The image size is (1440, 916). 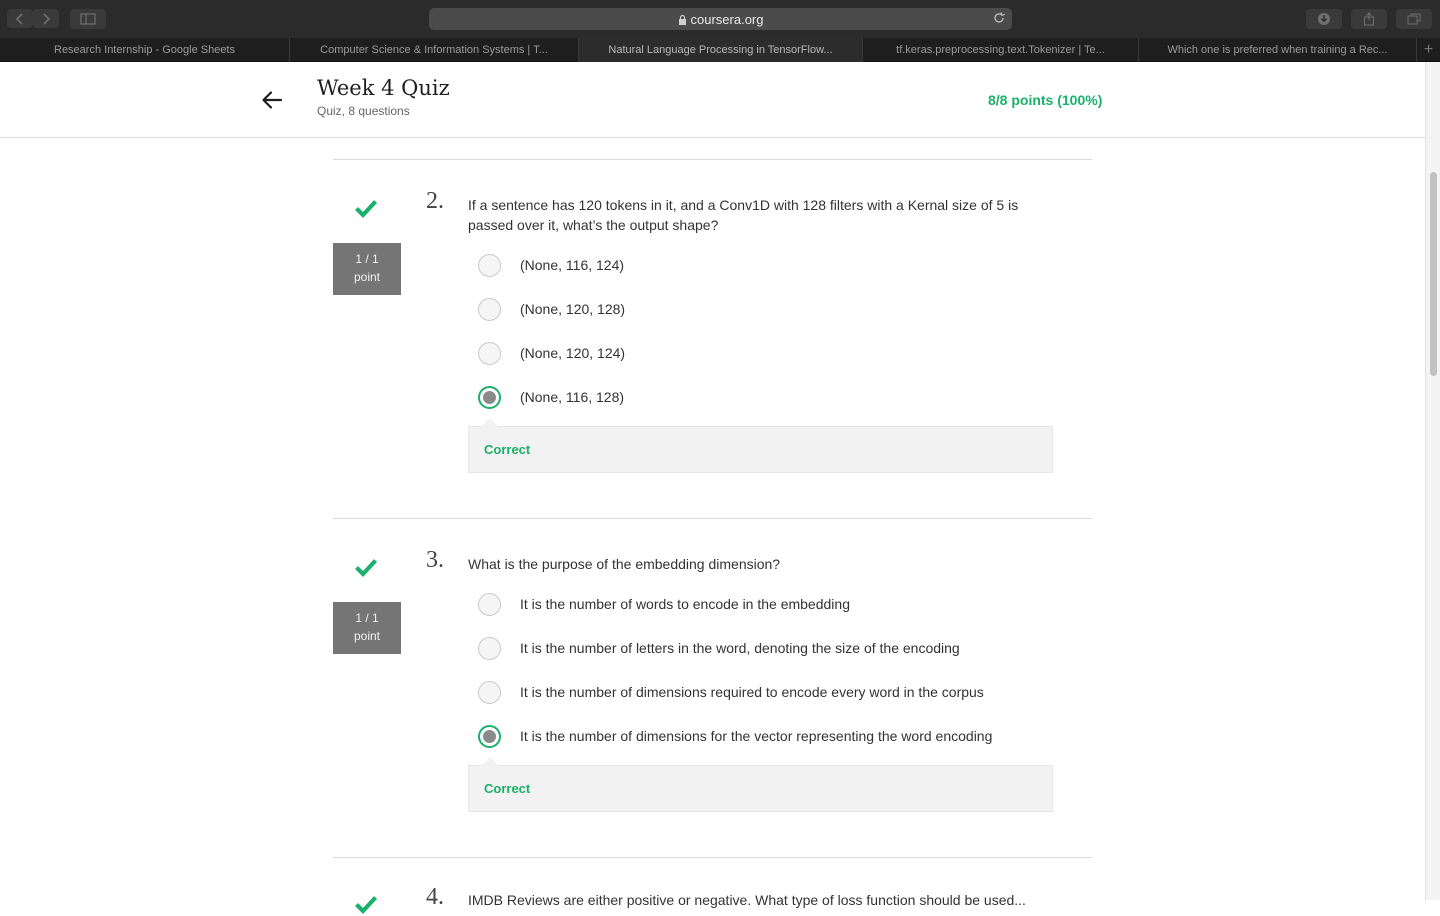 I want to click on option-label: (None, 116, 128), so click(x=572, y=397).